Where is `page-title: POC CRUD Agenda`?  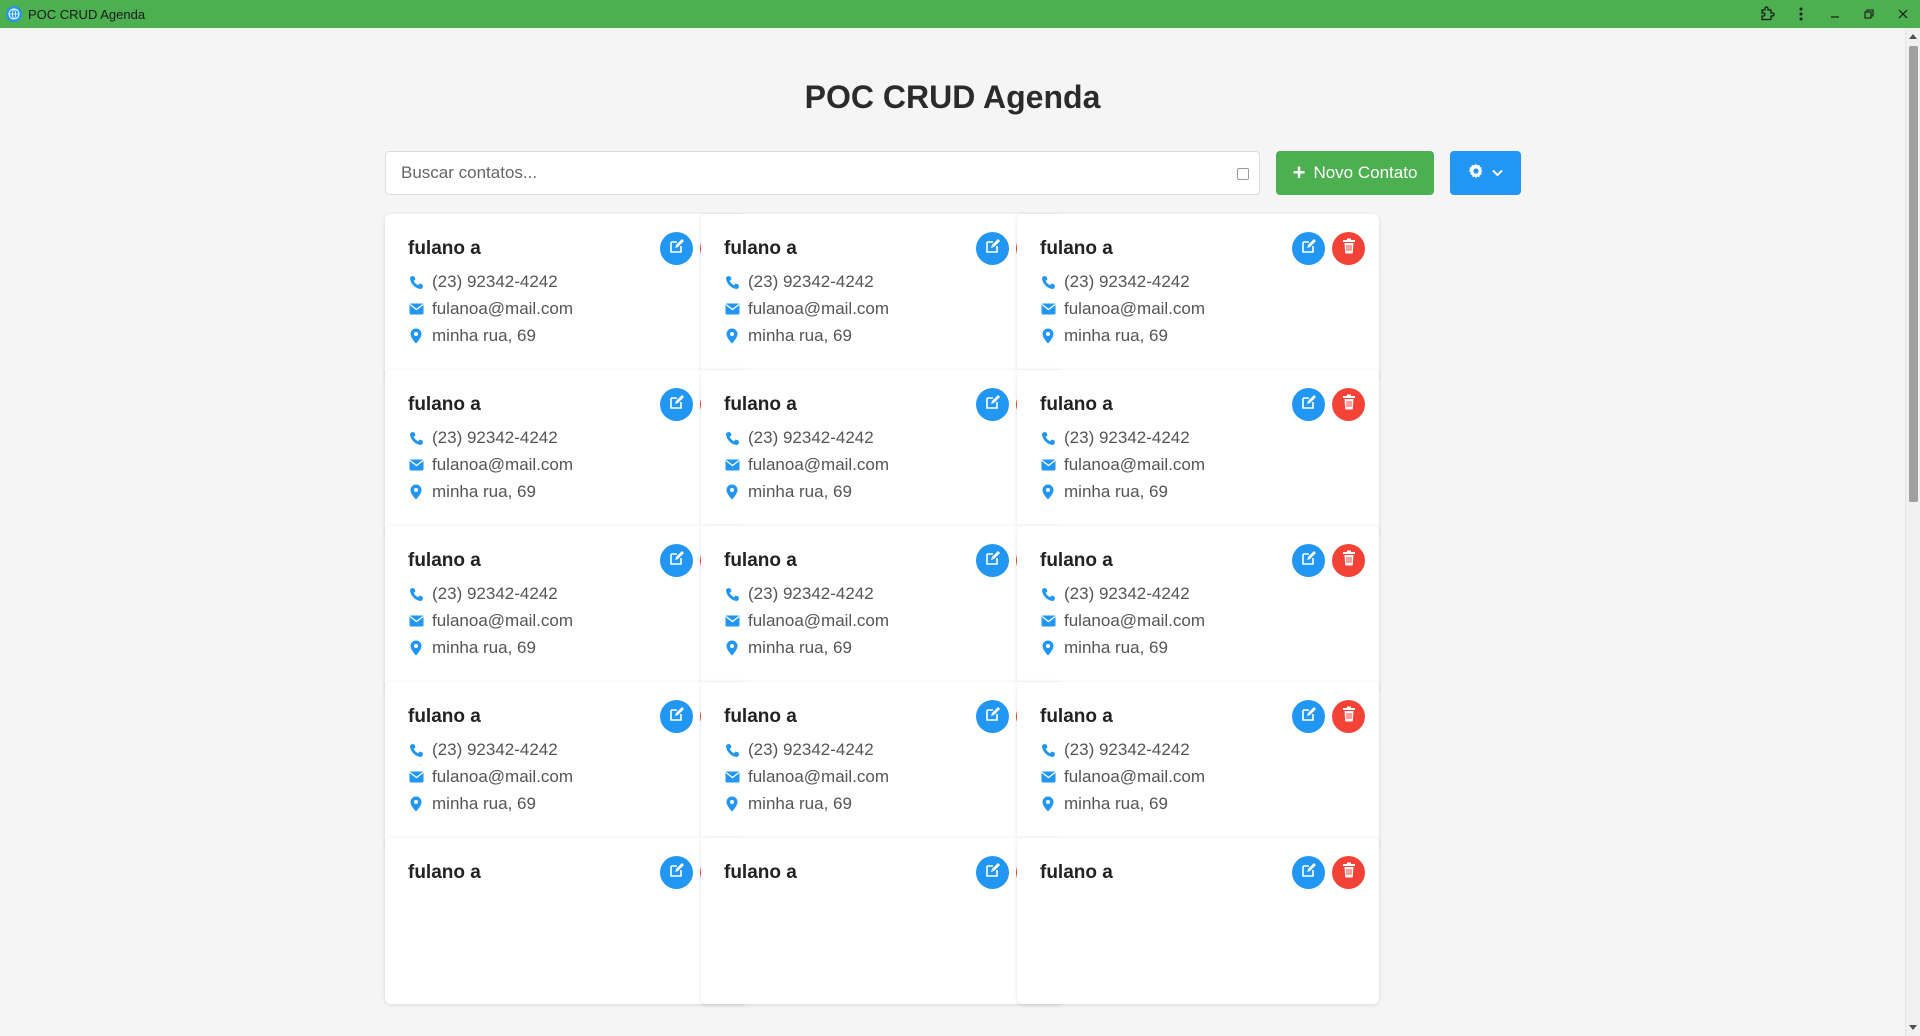
page-title: POC CRUD Agenda is located at coordinates (952, 97).